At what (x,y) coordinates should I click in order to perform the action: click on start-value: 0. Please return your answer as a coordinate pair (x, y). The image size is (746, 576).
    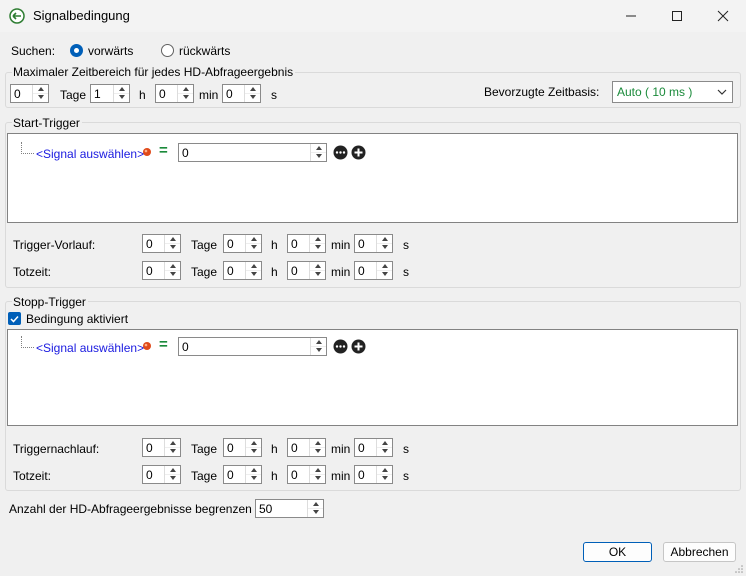
    Looking at the image, I should click on (185, 153).